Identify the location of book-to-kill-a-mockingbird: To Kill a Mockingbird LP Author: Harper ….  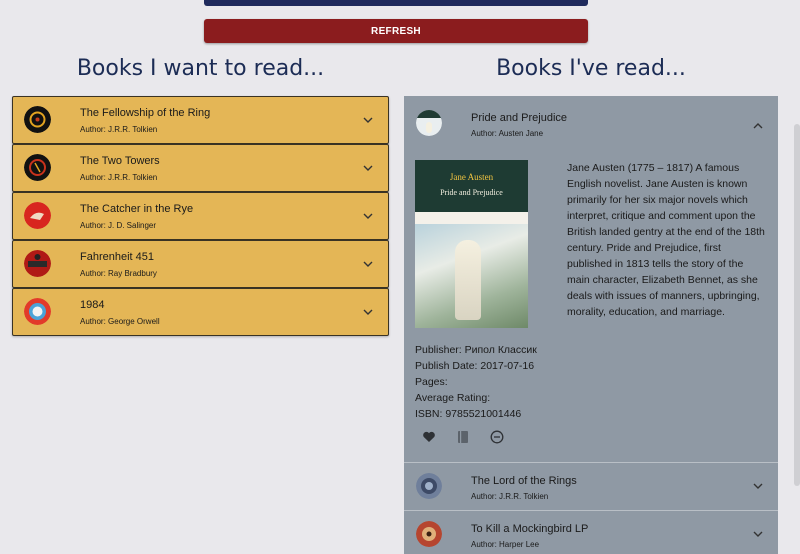
(591, 532).